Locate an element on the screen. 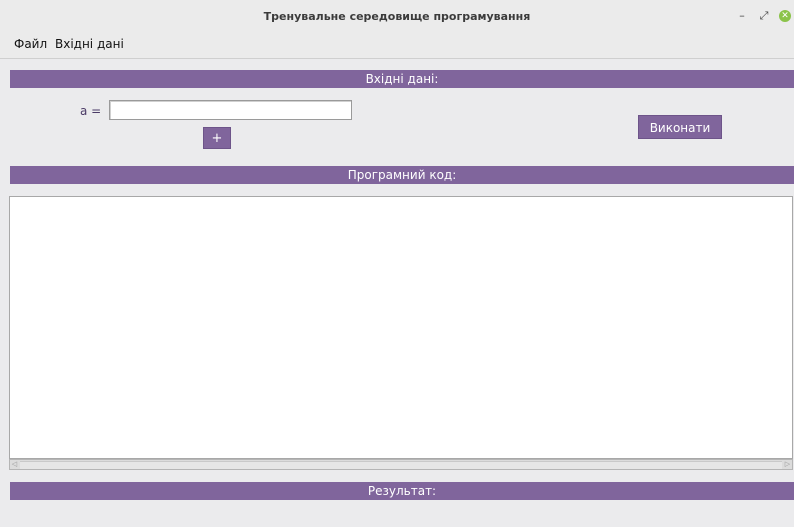  code-section-header: Програмний код: is located at coordinates (402, 175).